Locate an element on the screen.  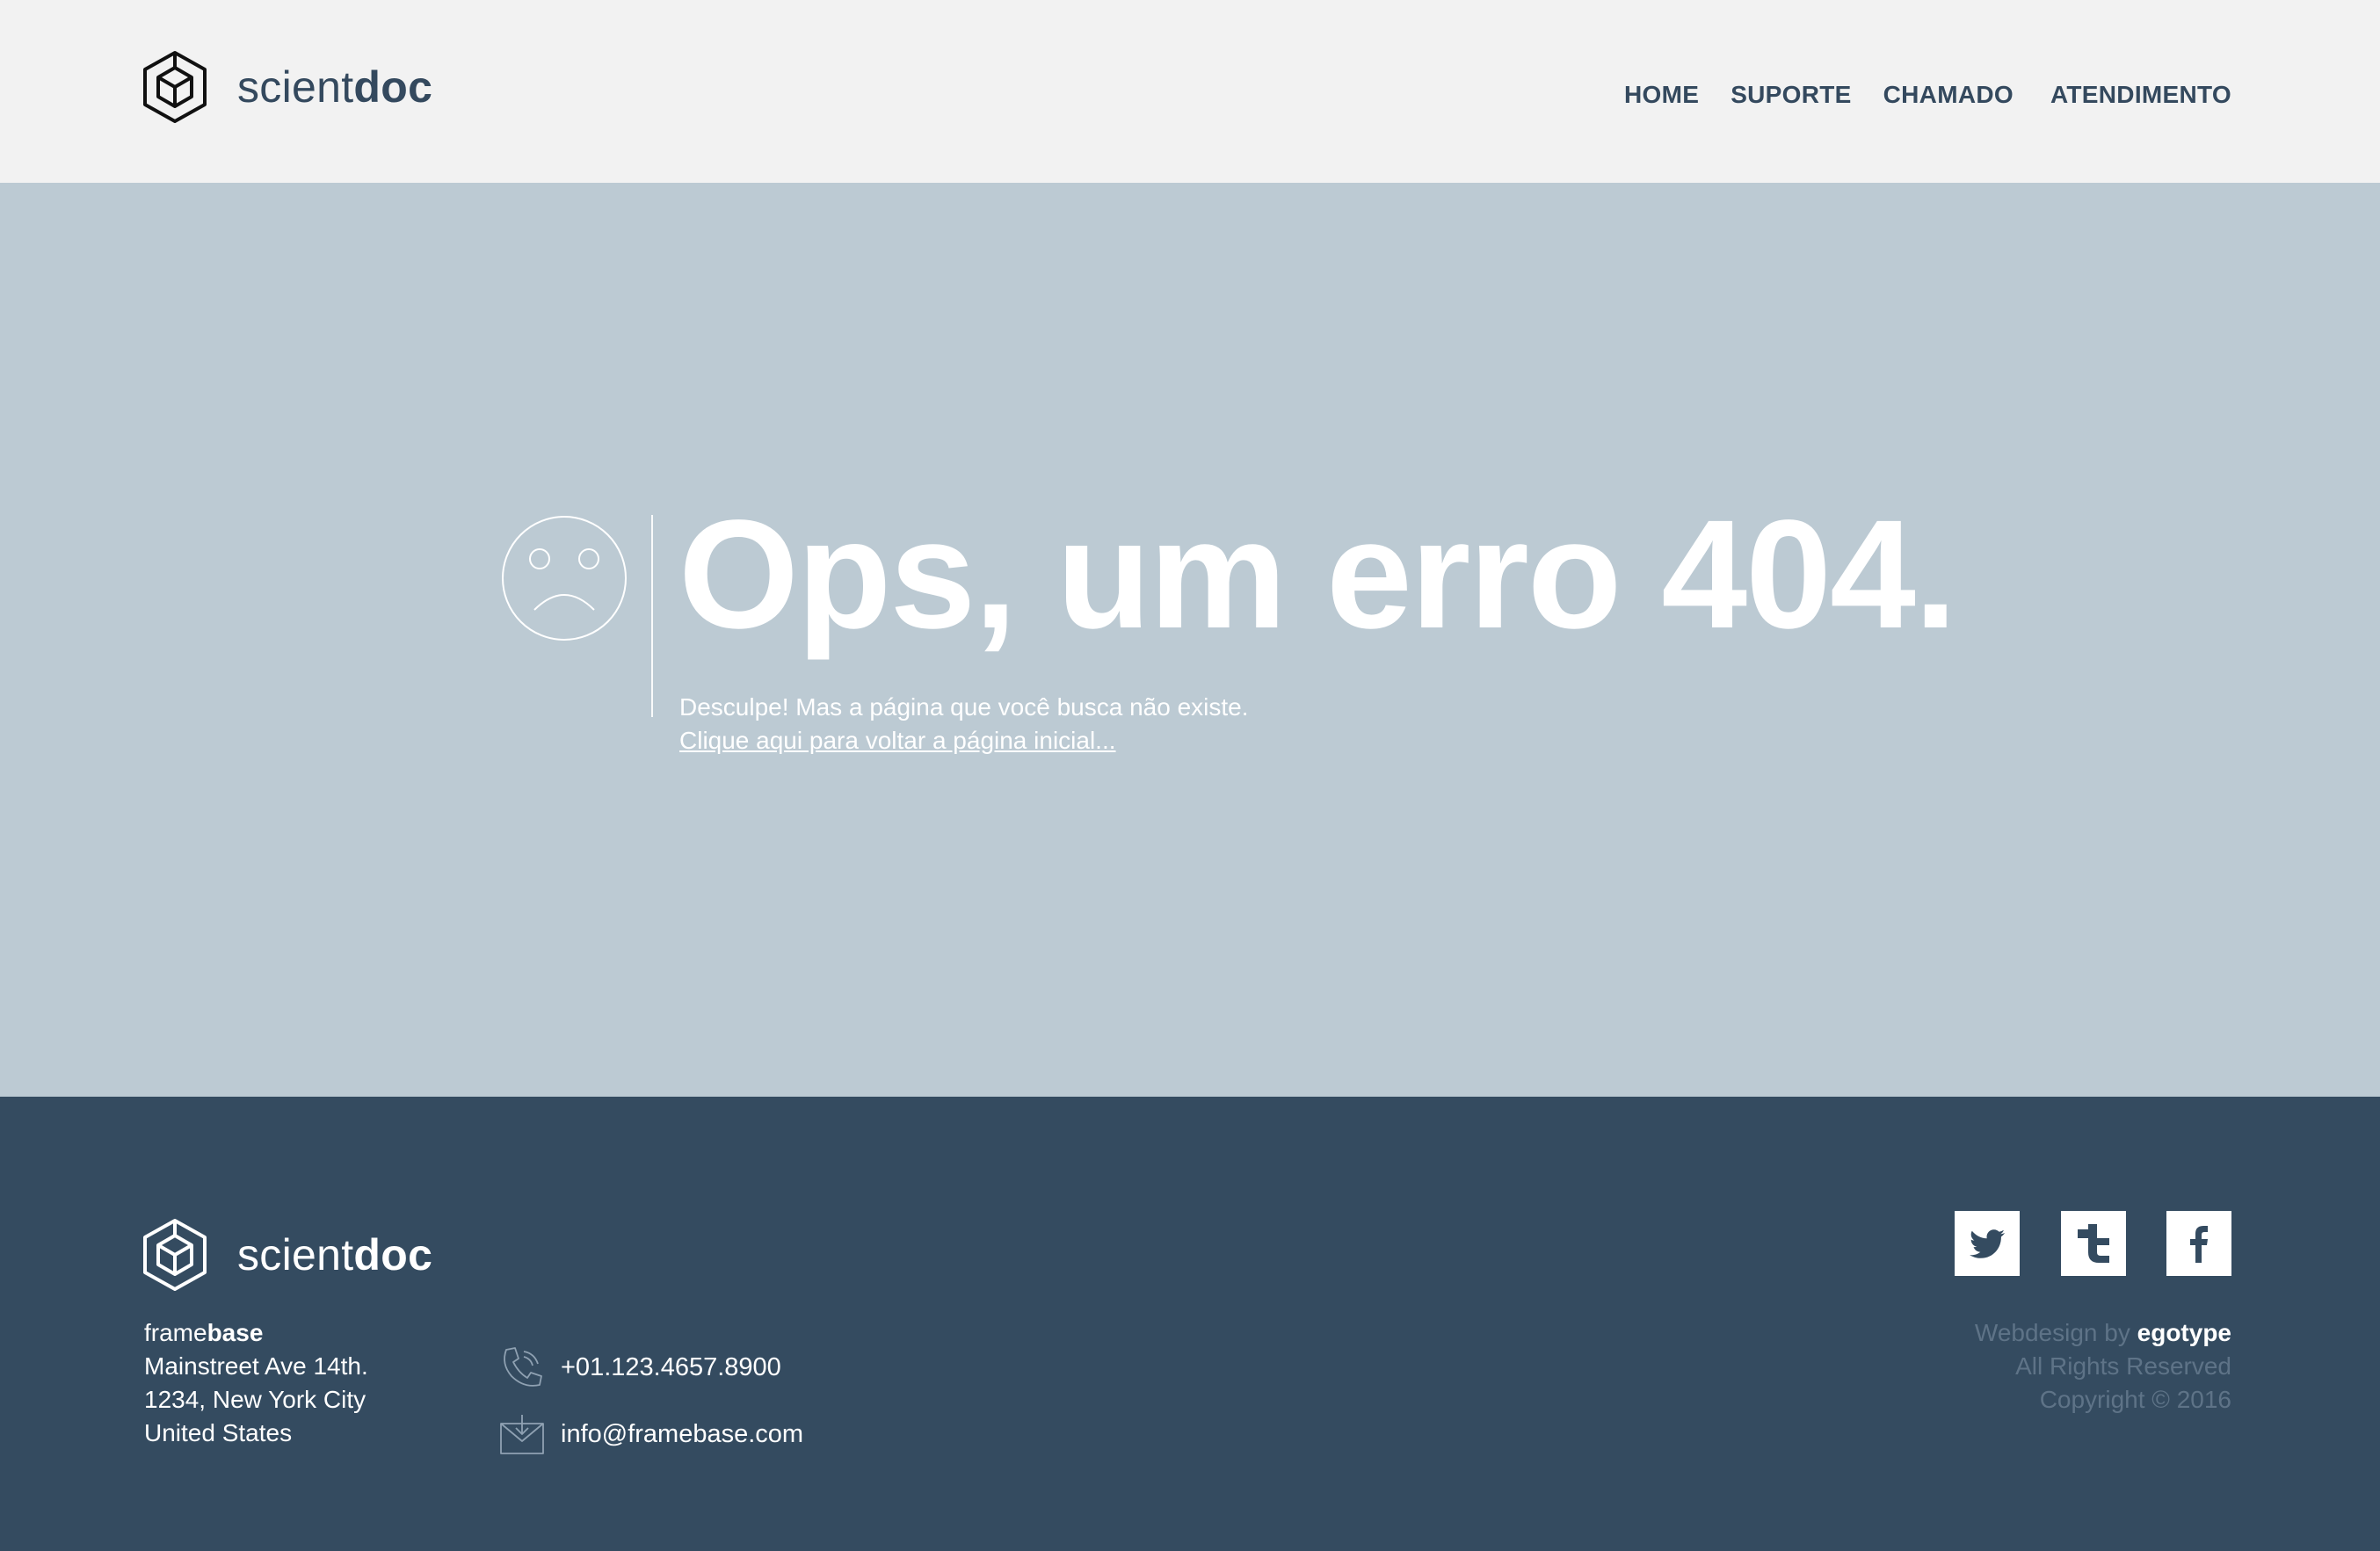
social-twitter-button is located at coordinates (1987, 1243).